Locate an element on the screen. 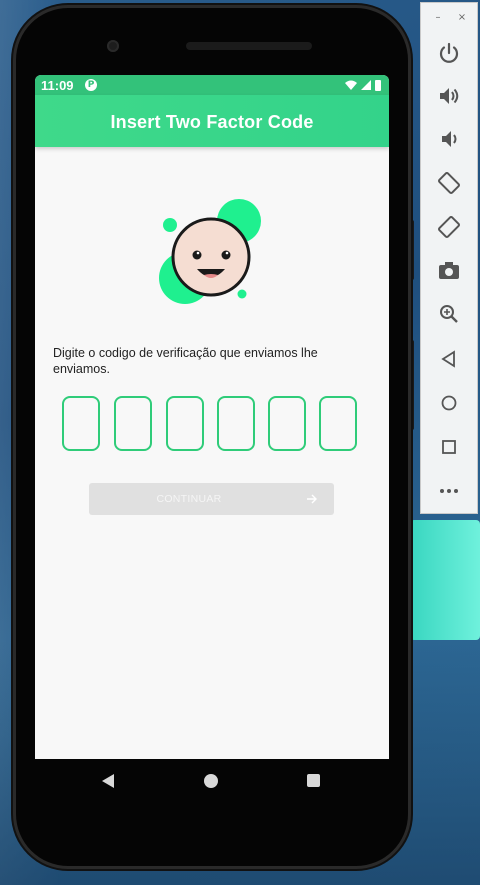 This screenshot has width=480, height=885. volume-down-button is located at coordinates (449, 139).